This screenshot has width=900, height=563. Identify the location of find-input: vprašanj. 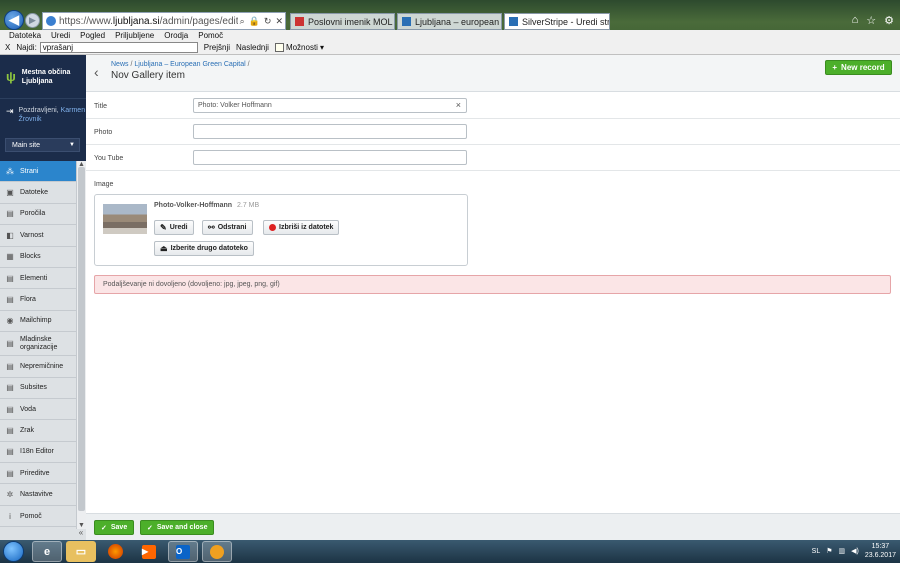
(118, 47).